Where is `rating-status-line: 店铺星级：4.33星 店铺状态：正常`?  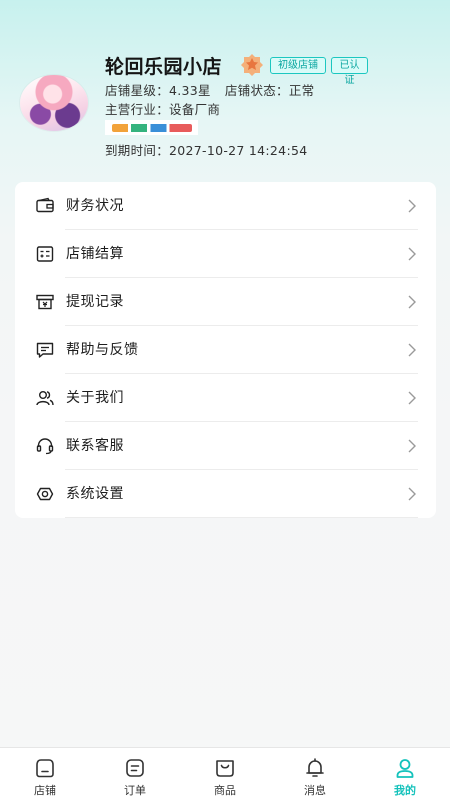 rating-status-line: 店铺星级：4.33星 店铺状态：正常 is located at coordinates (209, 89).